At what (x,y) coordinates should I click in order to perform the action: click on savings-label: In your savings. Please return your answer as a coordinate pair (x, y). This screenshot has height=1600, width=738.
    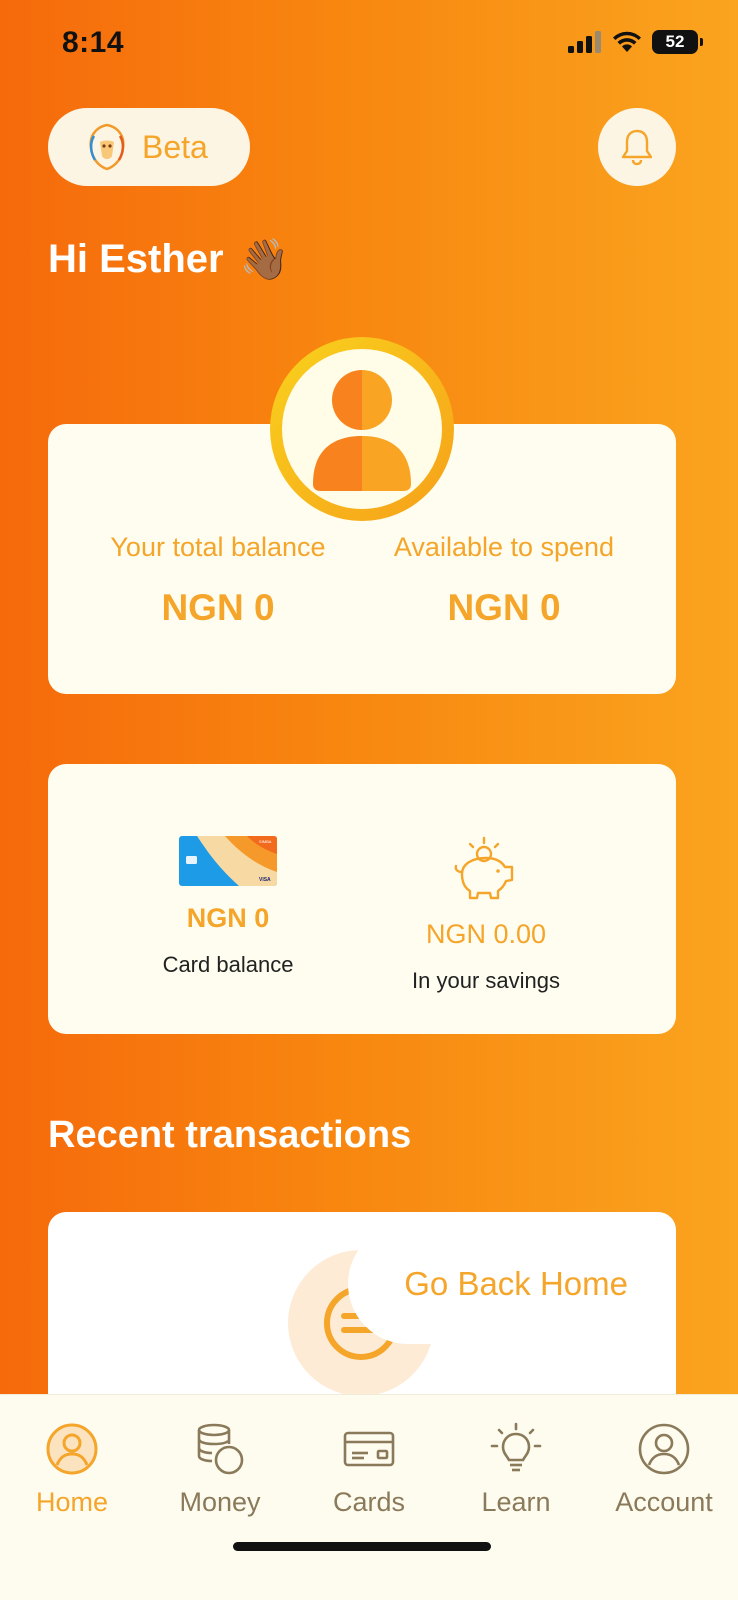
    Looking at the image, I should click on (486, 980).